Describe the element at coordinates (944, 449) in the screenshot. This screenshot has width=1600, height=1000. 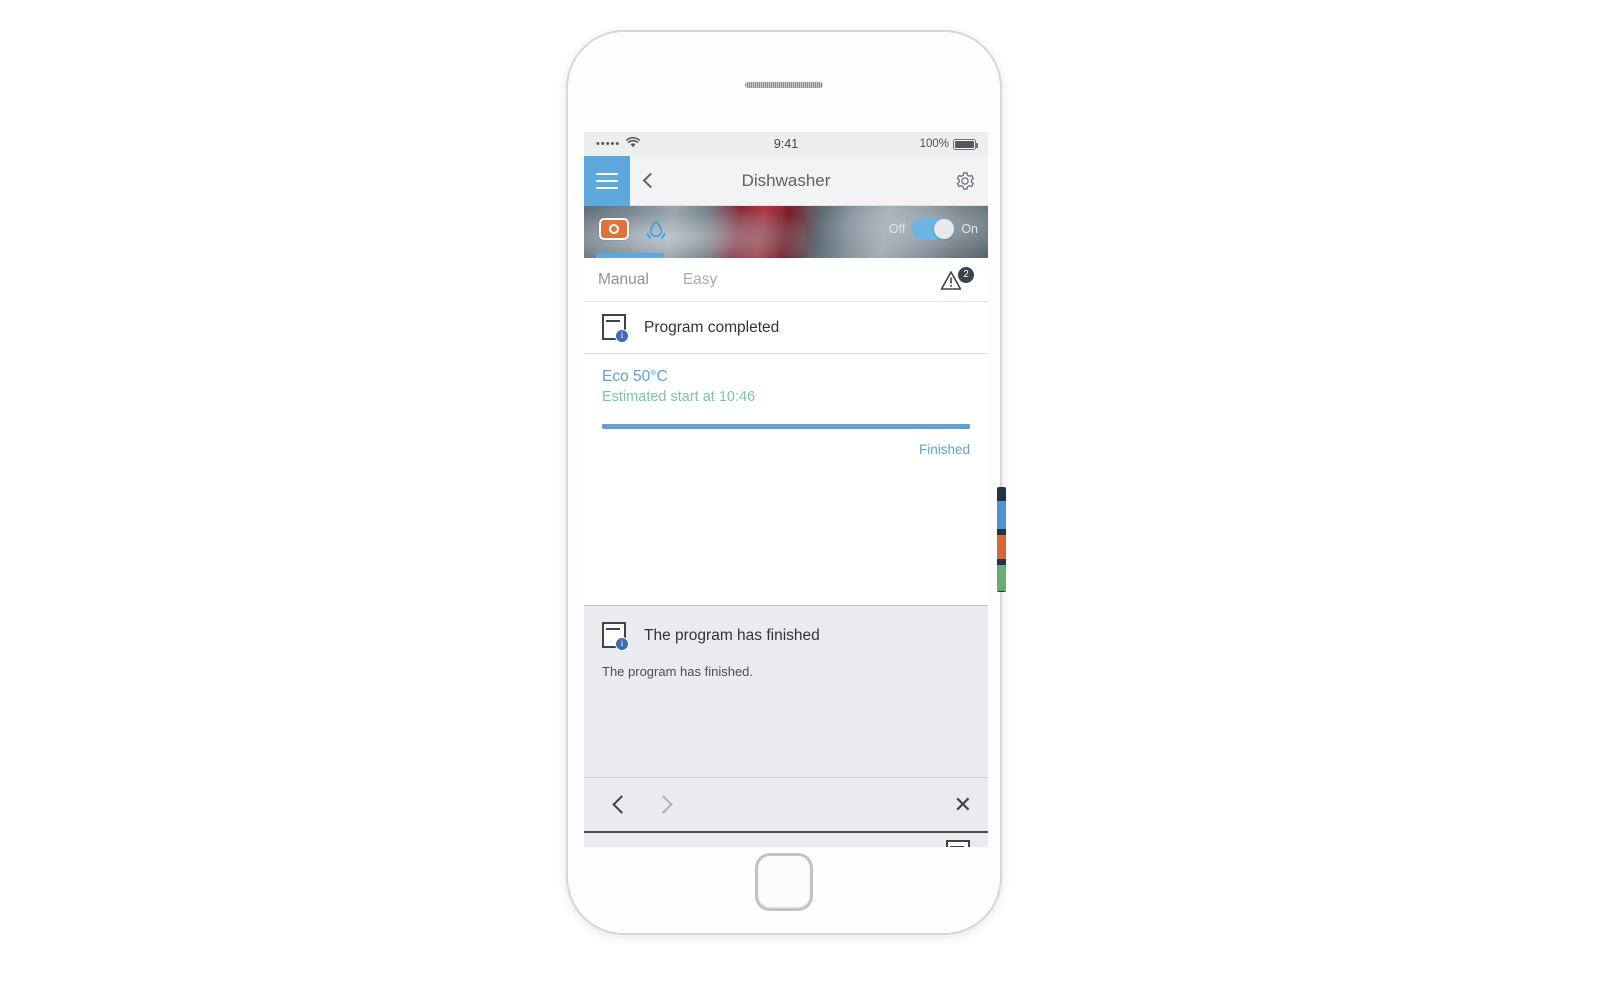
I see `program-state-label: Finished` at that location.